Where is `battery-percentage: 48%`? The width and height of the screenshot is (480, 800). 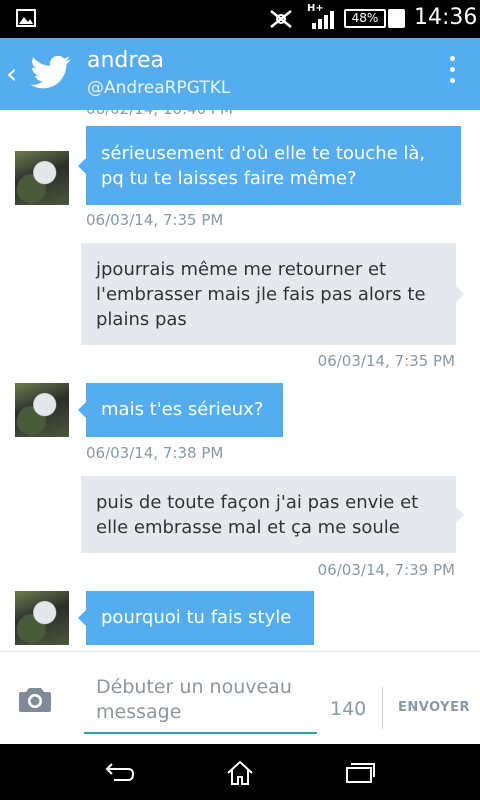 battery-percentage: 48% is located at coordinates (365, 18).